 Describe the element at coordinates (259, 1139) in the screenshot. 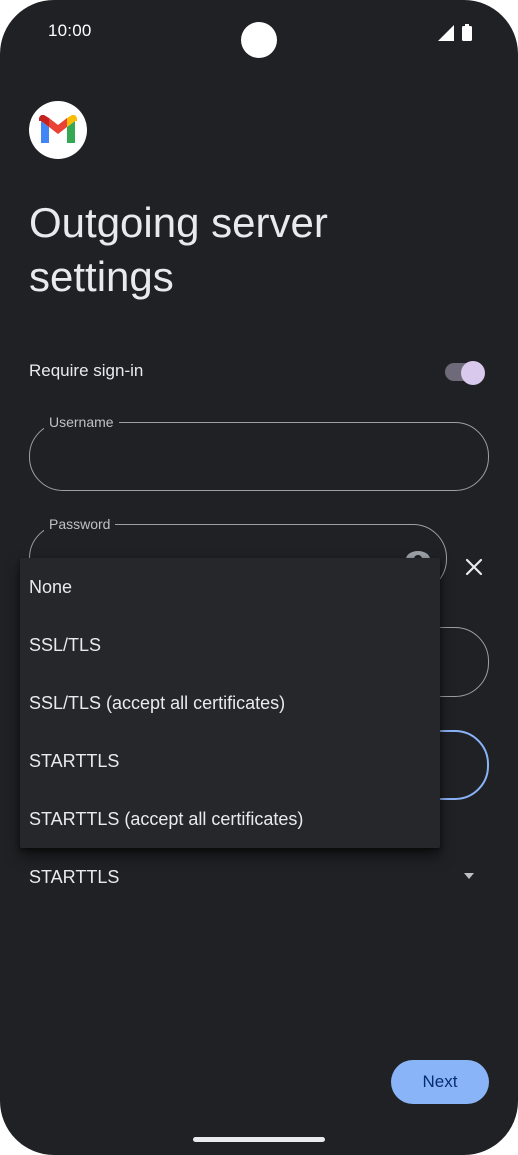

I see `navigation-handle` at that location.